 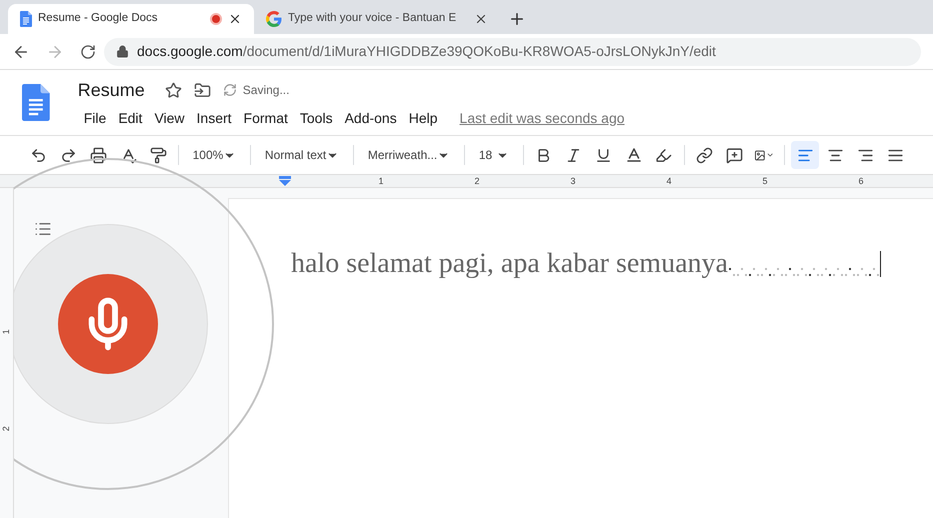 What do you see at coordinates (214, 118) in the screenshot?
I see `menu-item: Insert` at bounding box center [214, 118].